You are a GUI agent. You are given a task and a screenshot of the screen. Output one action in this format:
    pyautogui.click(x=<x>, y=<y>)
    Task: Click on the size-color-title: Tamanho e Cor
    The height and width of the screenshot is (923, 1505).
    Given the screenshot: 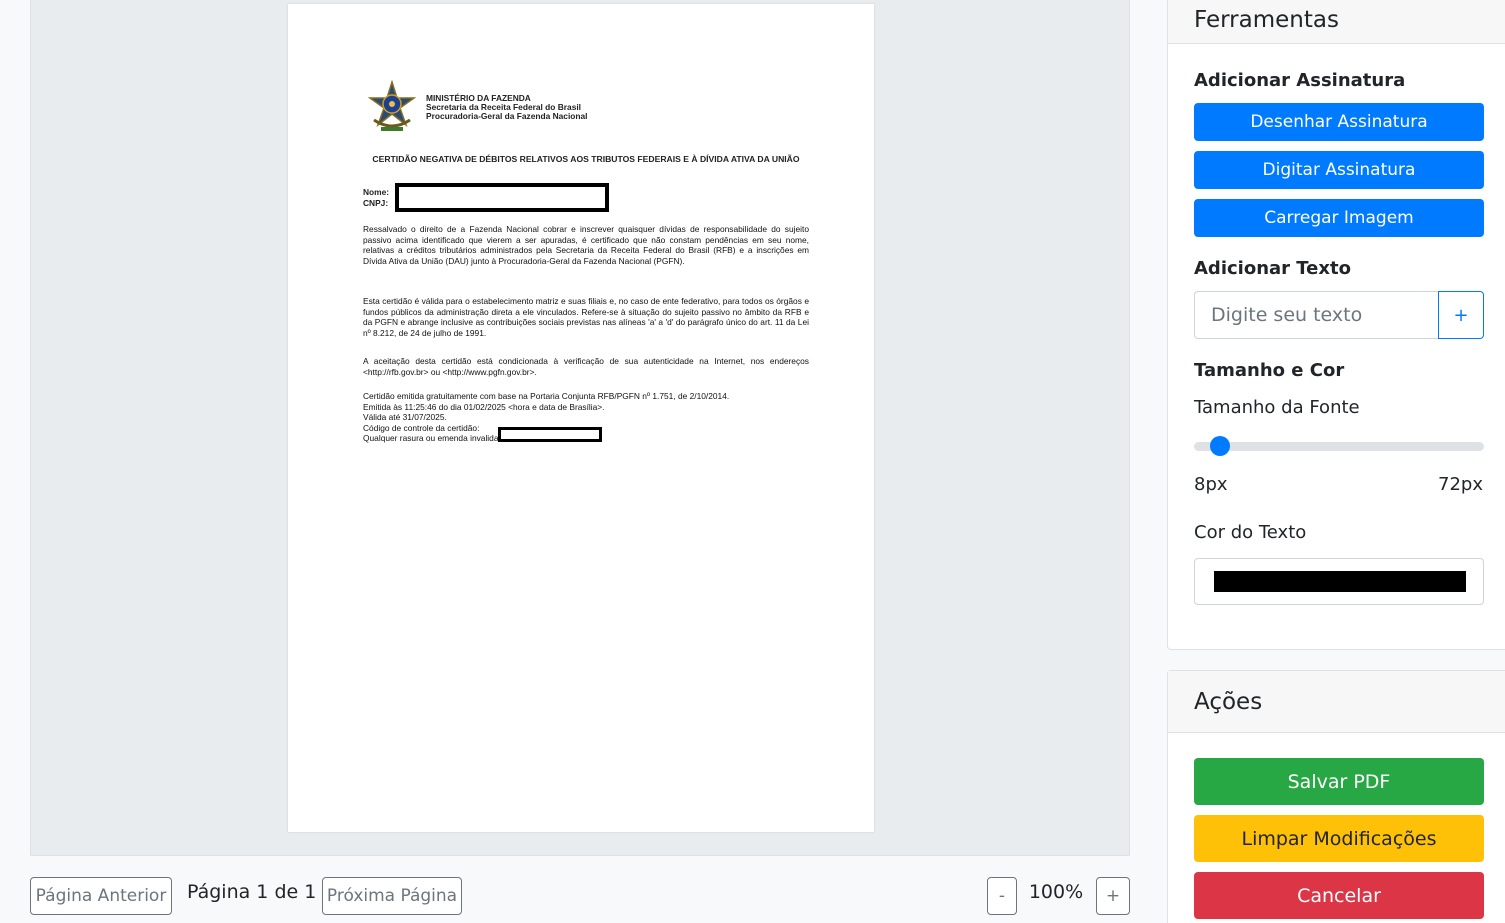 What is the action you would take?
    pyautogui.click(x=1269, y=370)
    